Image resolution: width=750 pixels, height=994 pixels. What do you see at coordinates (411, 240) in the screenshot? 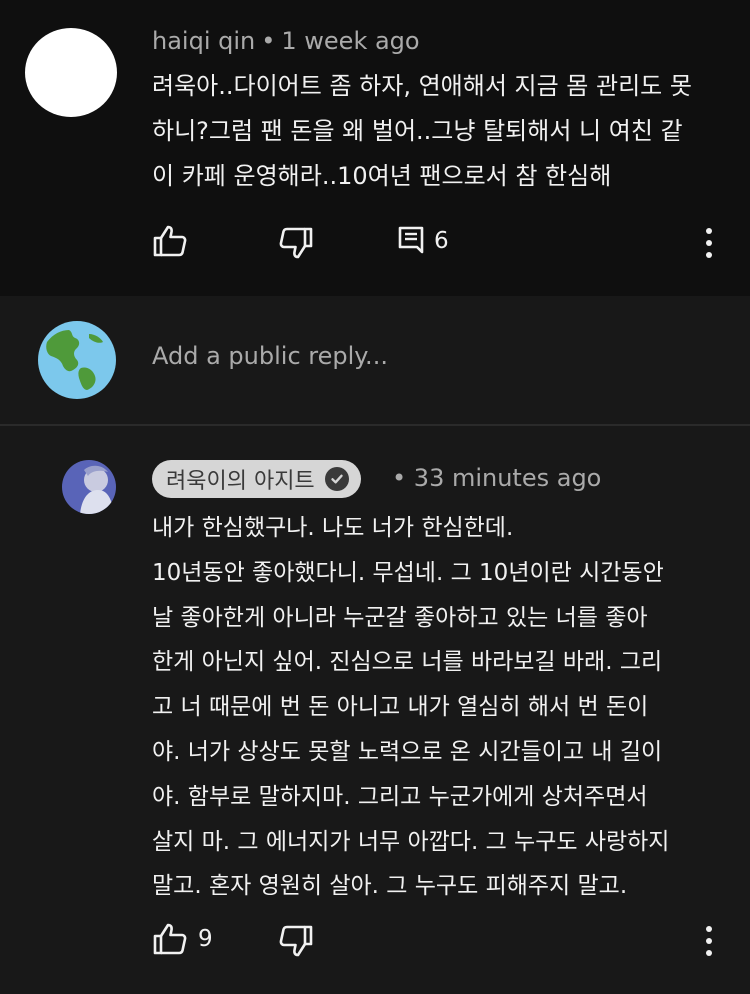
I see `comment-icon` at bounding box center [411, 240].